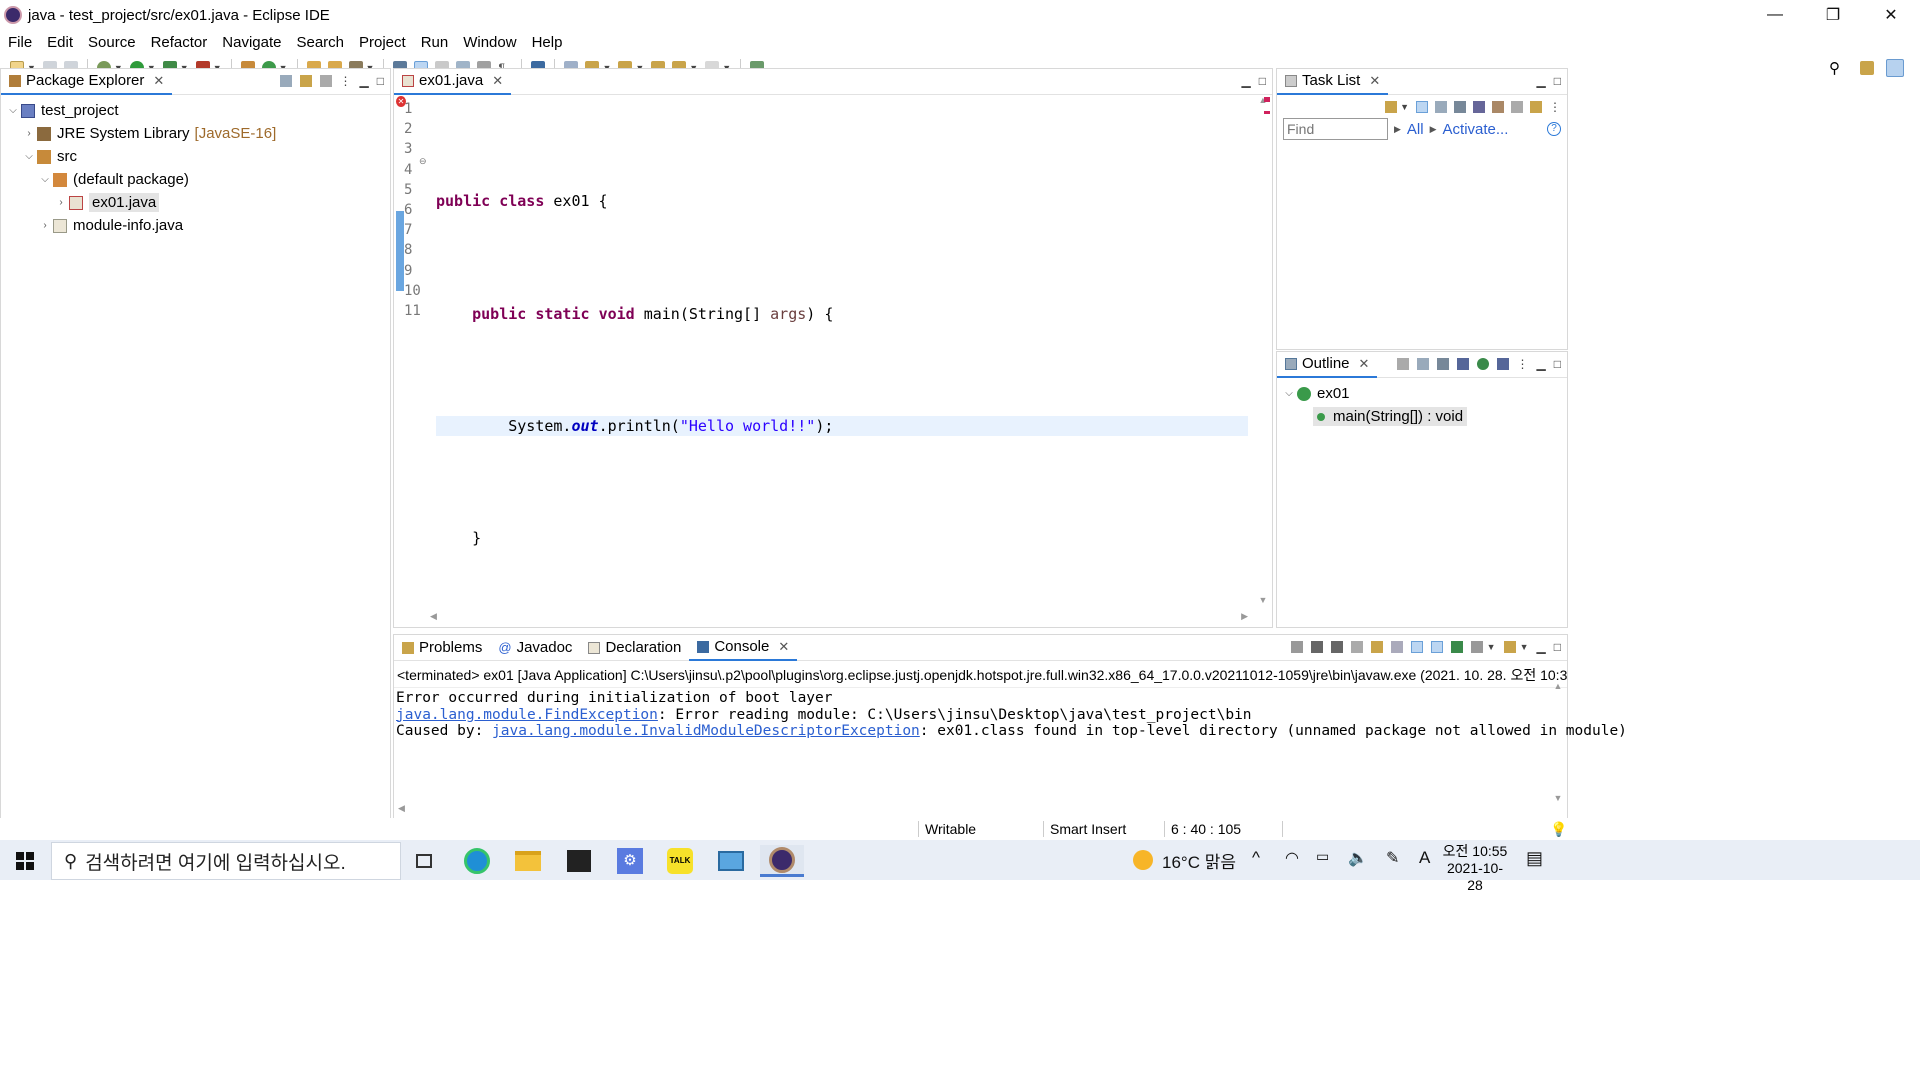 The width and height of the screenshot is (1920, 1080). Describe the element at coordinates (1088, 829) in the screenshot. I see `status-insert-mode: Smart Insert` at that location.